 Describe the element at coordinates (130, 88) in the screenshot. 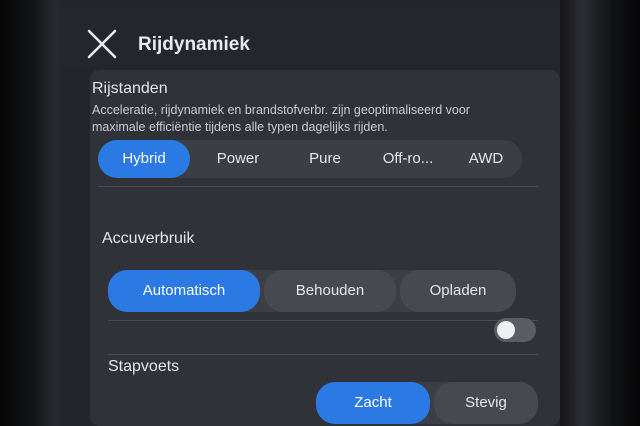

I see `rijstanden-title: Rijstanden` at that location.